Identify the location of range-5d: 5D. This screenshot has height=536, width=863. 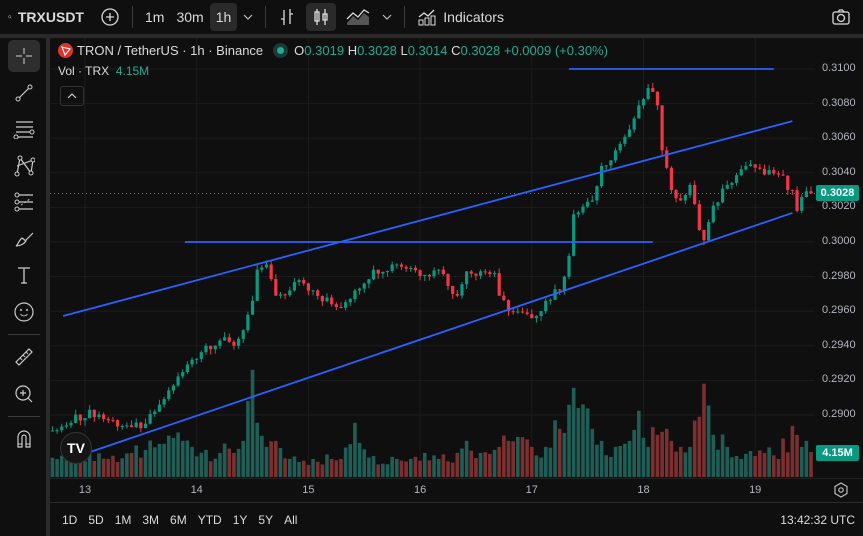
(95, 520).